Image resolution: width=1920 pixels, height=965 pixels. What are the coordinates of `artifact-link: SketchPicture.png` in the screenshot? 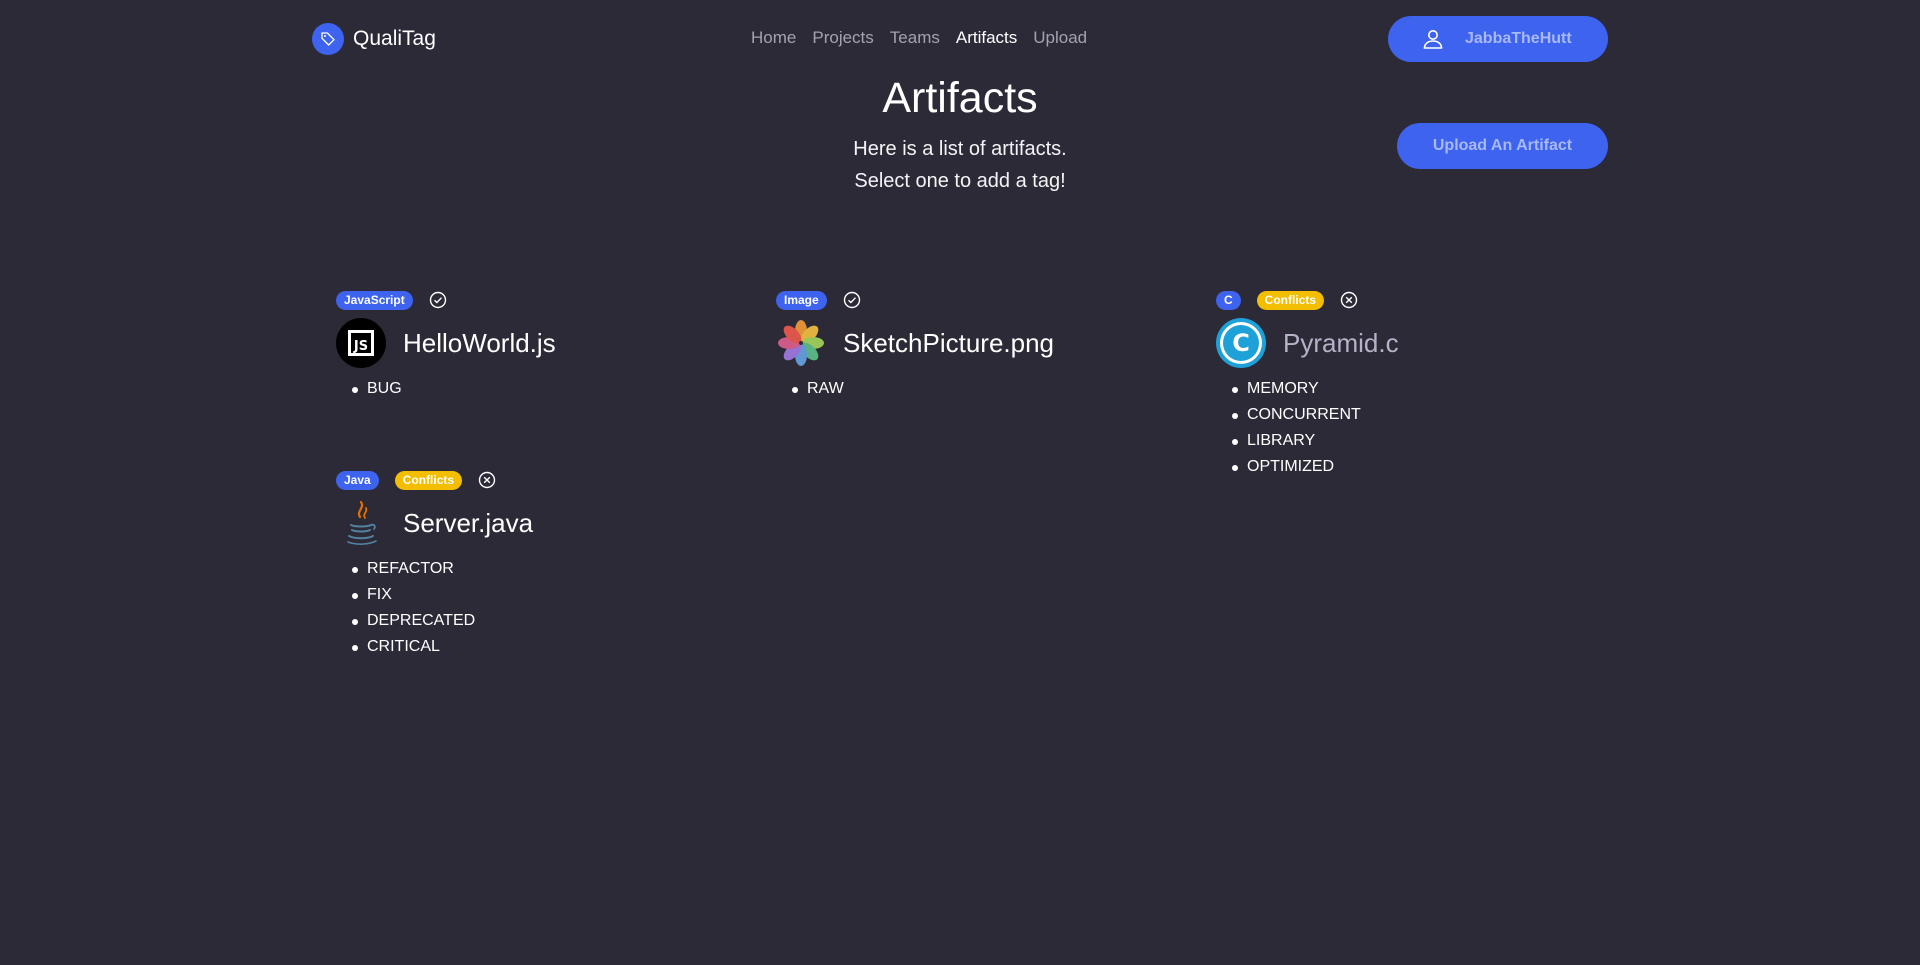 It's located at (915, 343).